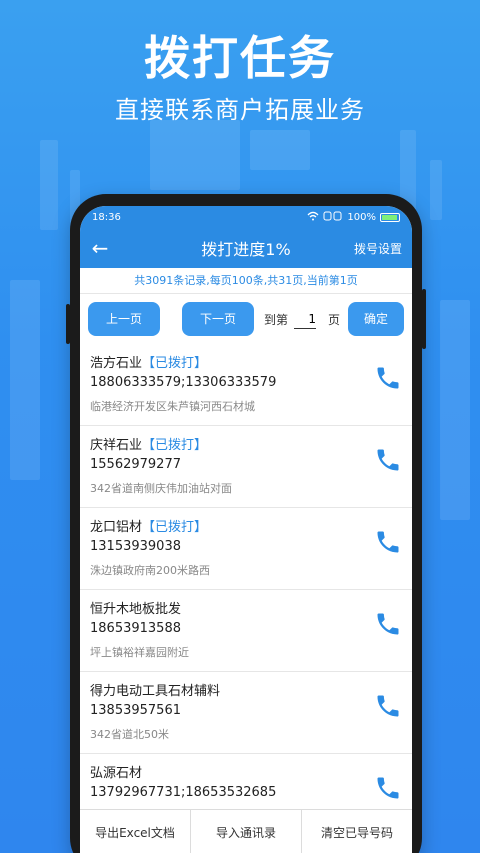 The height and width of the screenshot is (853, 480). Describe the element at coordinates (313, 217) in the screenshot. I see `wifi-icon` at that location.